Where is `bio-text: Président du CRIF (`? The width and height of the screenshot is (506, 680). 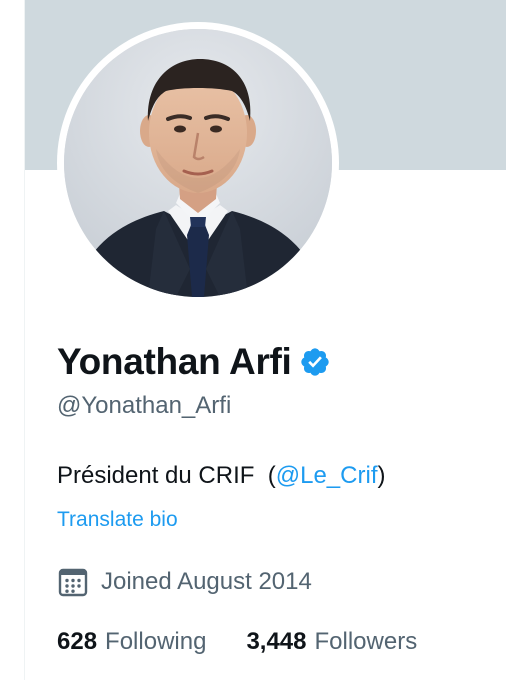 bio-text: Président du CRIF ( is located at coordinates (166, 475).